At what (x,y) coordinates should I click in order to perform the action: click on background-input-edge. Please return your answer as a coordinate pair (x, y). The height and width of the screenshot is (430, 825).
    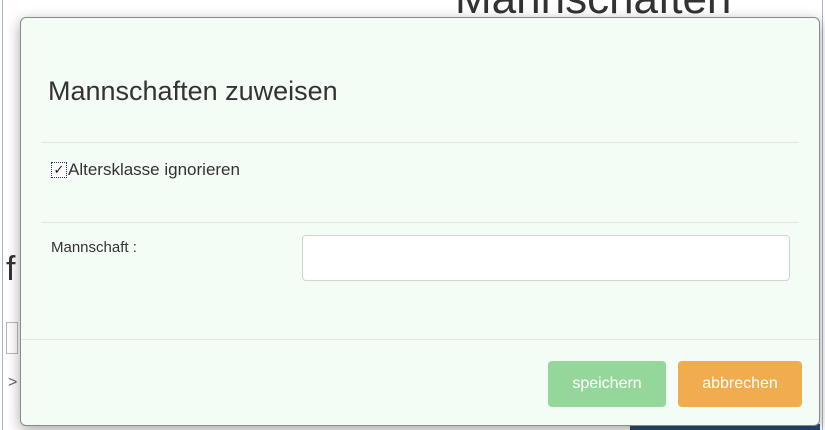
    Looking at the image, I should click on (12, 338).